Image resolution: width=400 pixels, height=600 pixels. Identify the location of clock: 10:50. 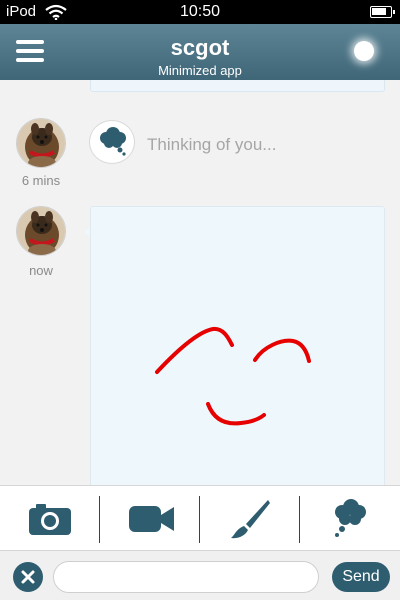
(200, 11).